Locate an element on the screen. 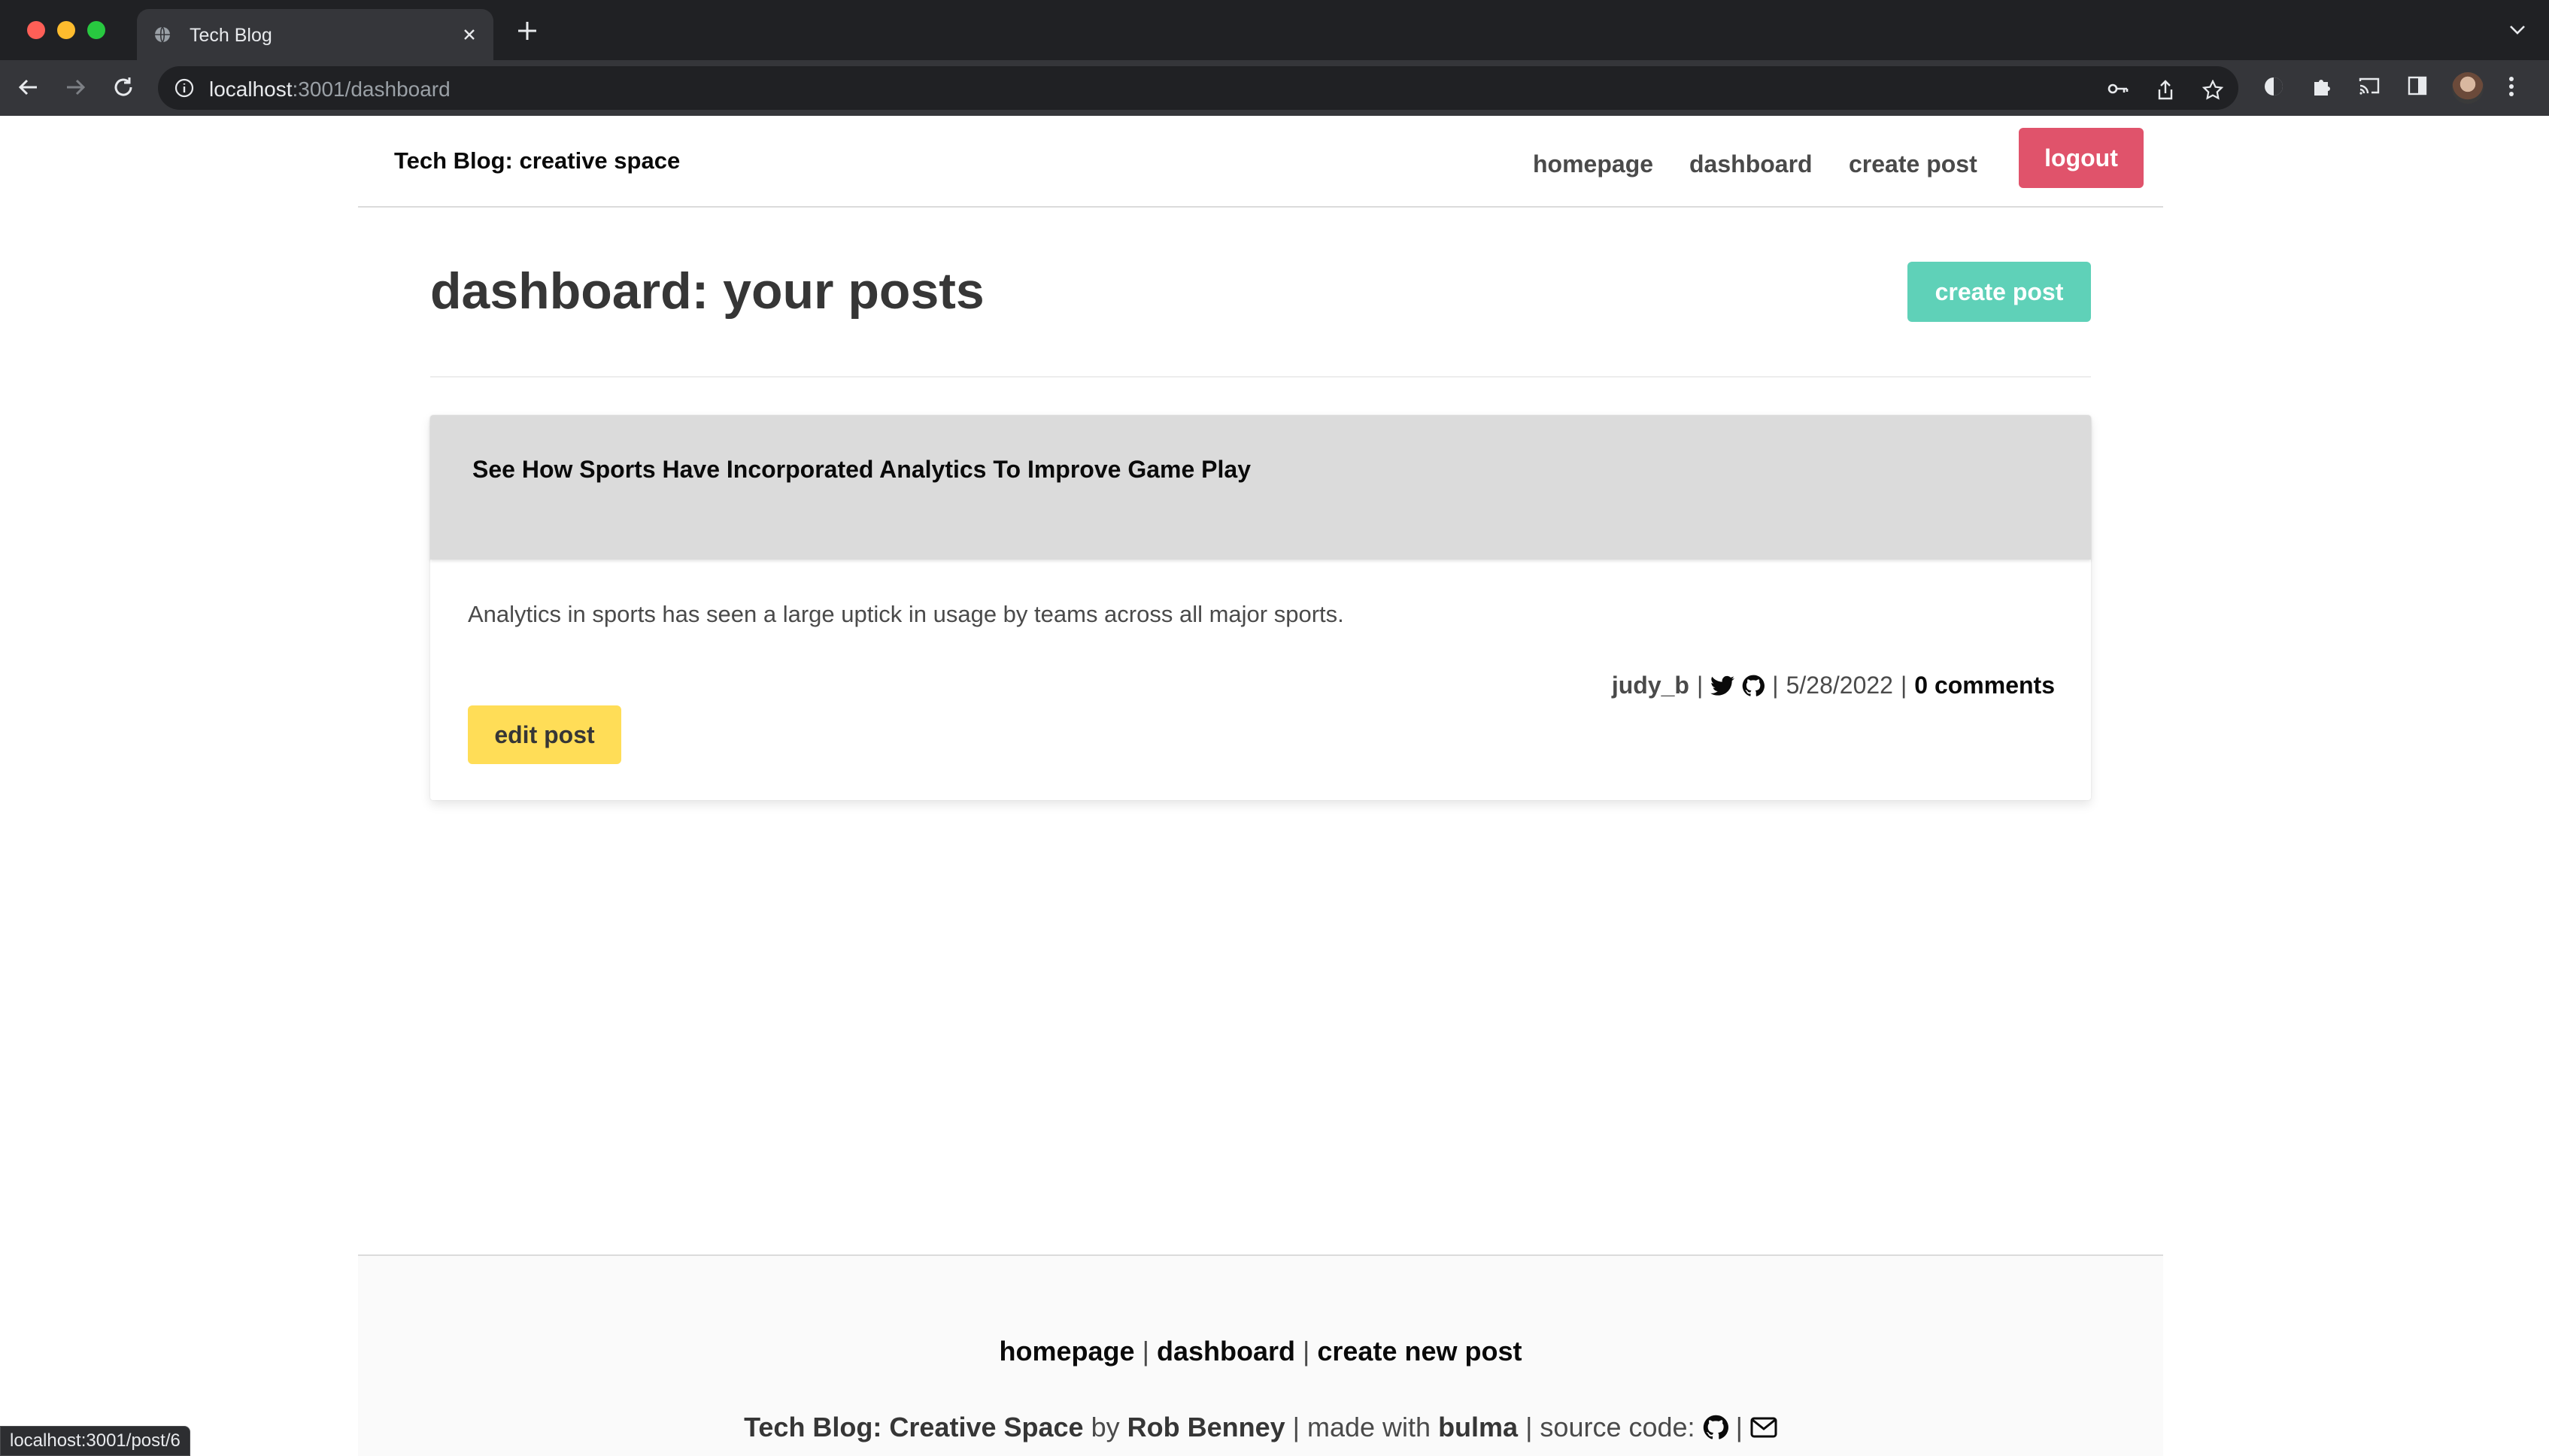  nav-link-dashboard: dashboard is located at coordinates (1751, 164).